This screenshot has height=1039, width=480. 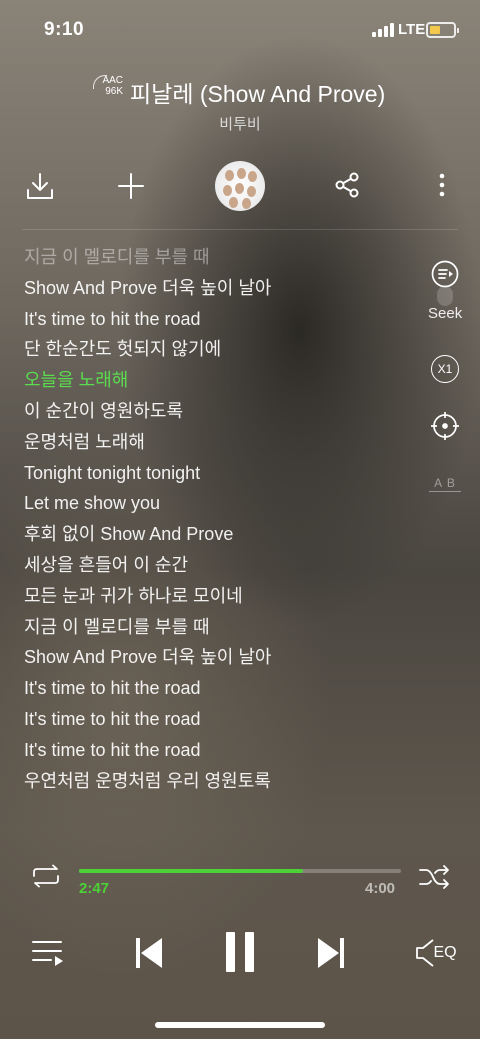 I want to click on audio-quality-badge: AAC 96K, so click(x=108, y=90).